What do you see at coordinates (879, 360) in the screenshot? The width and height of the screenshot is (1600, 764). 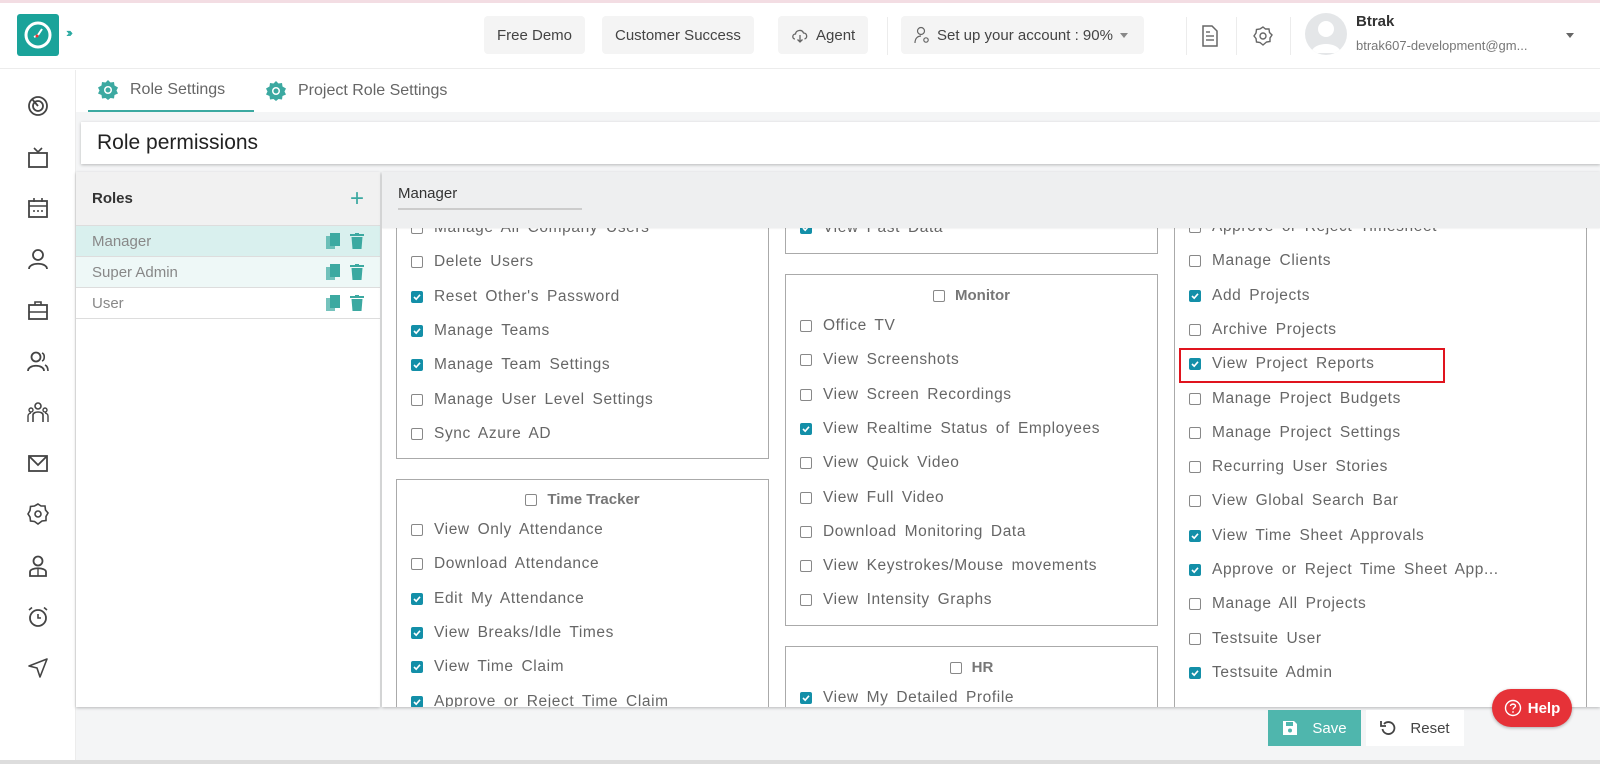 I see `permission-item: View Screenshots` at bounding box center [879, 360].